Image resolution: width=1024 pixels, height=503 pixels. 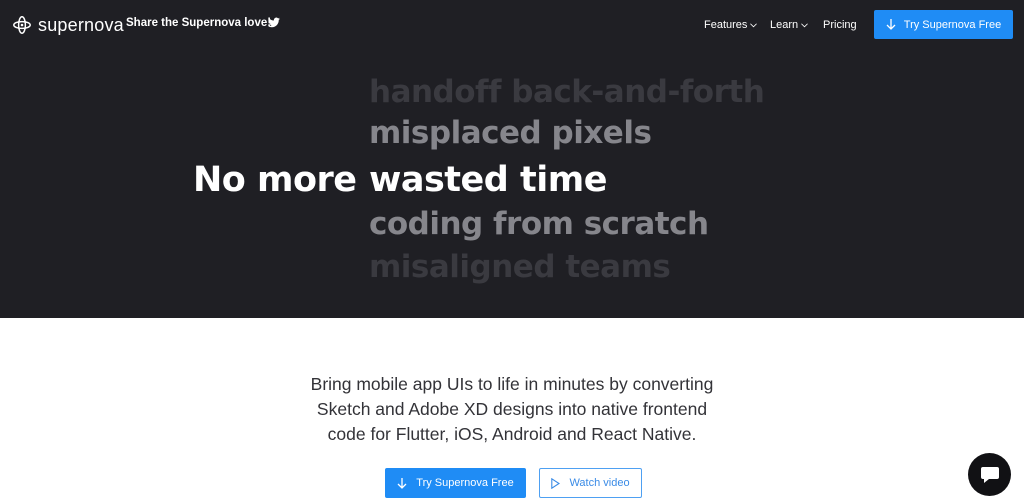 I want to click on nav-pricing-label: Pricing, so click(x=840, y=25).